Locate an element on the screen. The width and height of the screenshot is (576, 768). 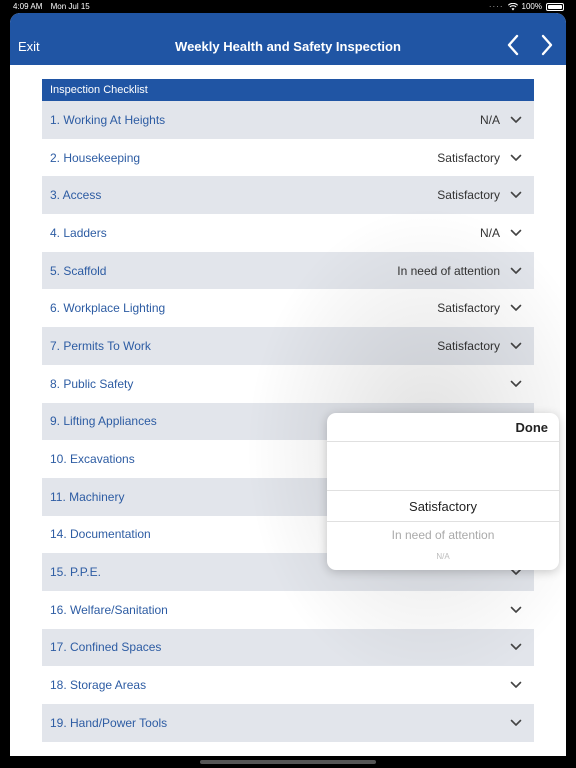
picker-option: N/A is located at coordinates (443, 556).